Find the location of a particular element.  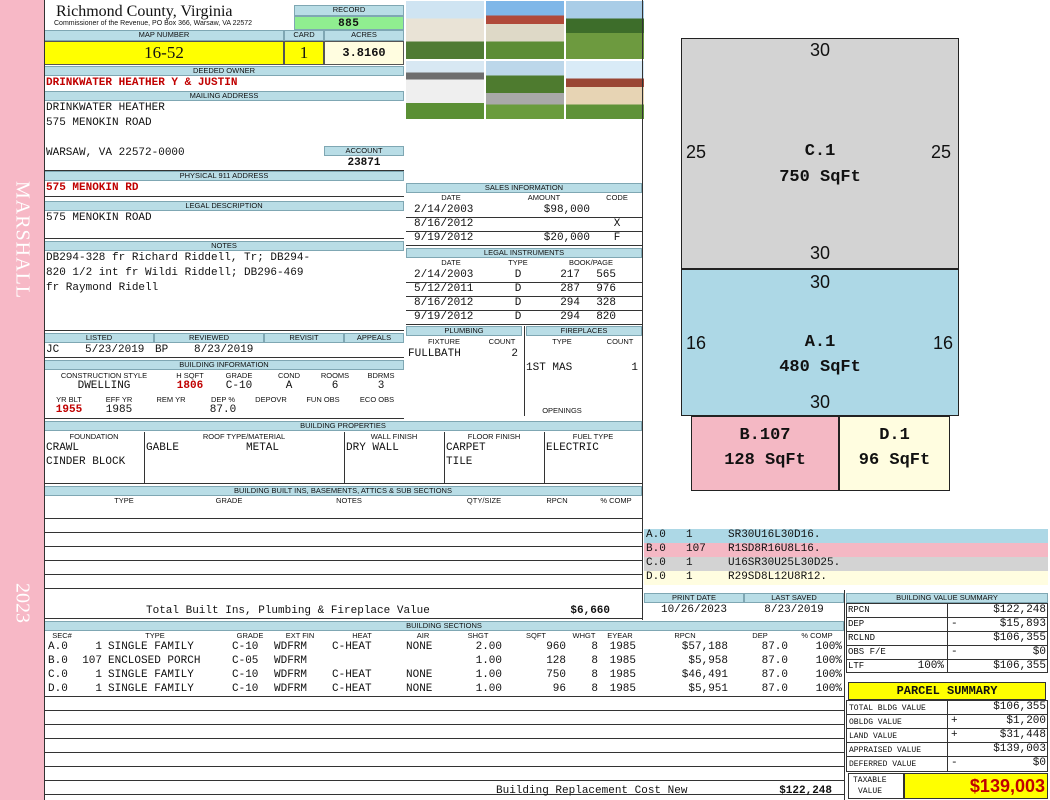

c1-label: C.1 is located at coordinates (820, 151).